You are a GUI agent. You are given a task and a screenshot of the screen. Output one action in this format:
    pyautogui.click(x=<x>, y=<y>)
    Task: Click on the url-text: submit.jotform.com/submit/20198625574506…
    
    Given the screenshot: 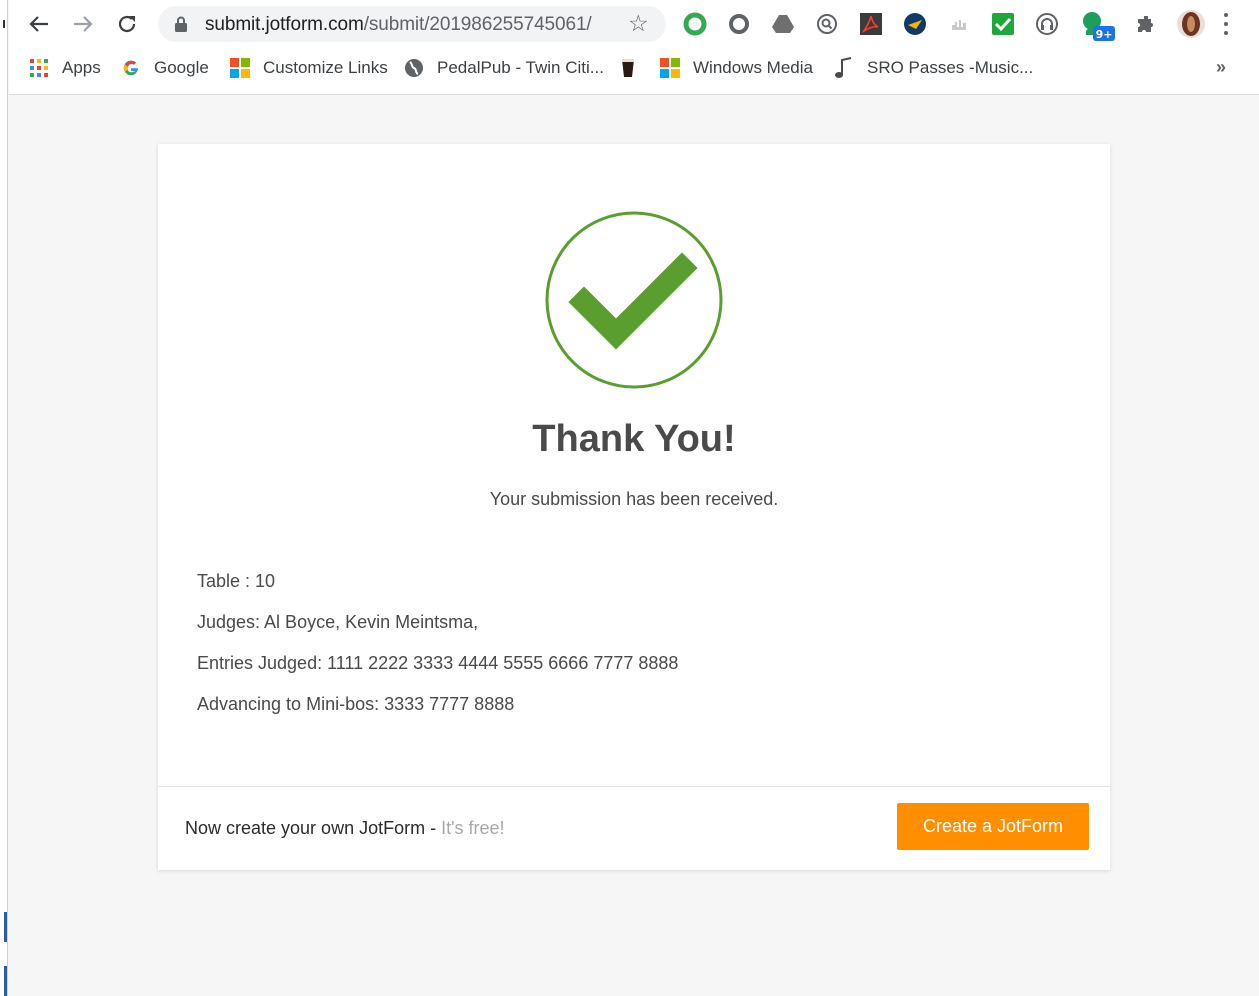 What is the action you would take?
    pyautogui.click(x=398, y=24)
    